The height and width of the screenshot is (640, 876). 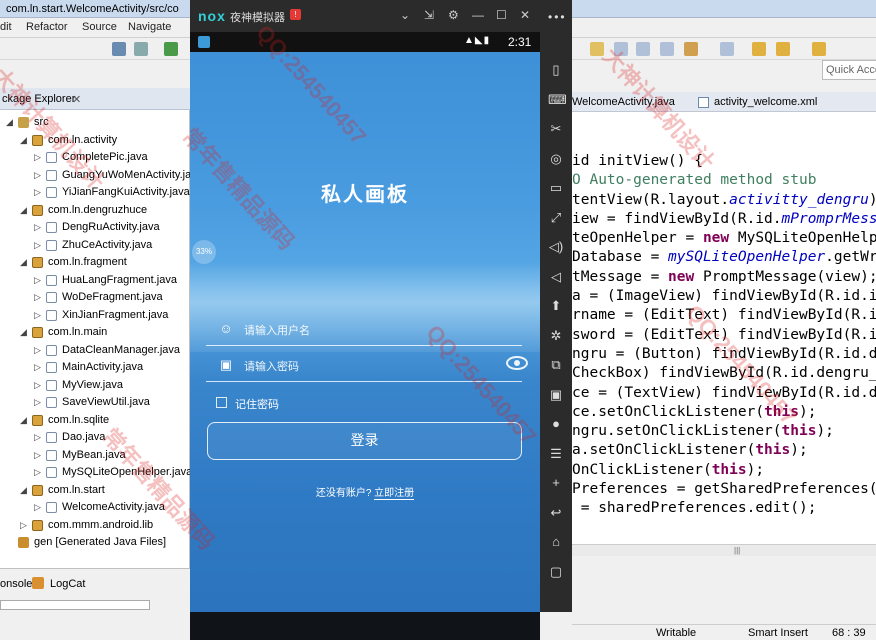 I want to click on username-input, so click(x=364, y=330).